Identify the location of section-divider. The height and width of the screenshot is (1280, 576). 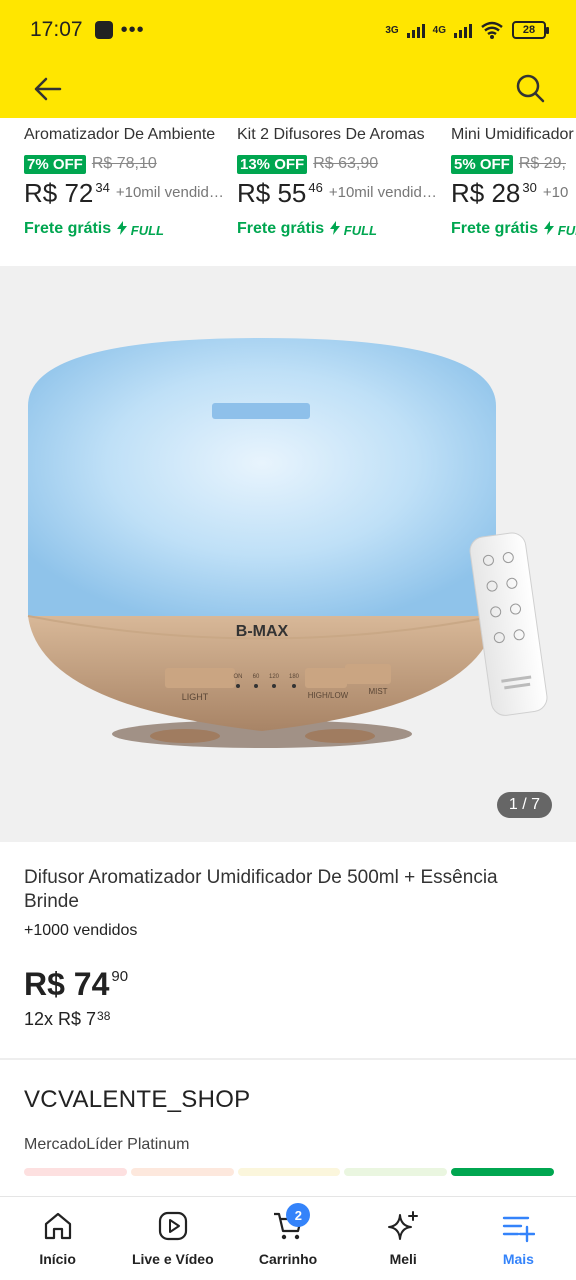
(288, 1059).